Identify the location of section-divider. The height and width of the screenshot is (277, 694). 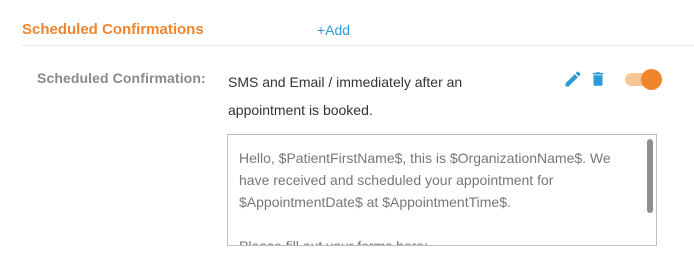
(358, 45).